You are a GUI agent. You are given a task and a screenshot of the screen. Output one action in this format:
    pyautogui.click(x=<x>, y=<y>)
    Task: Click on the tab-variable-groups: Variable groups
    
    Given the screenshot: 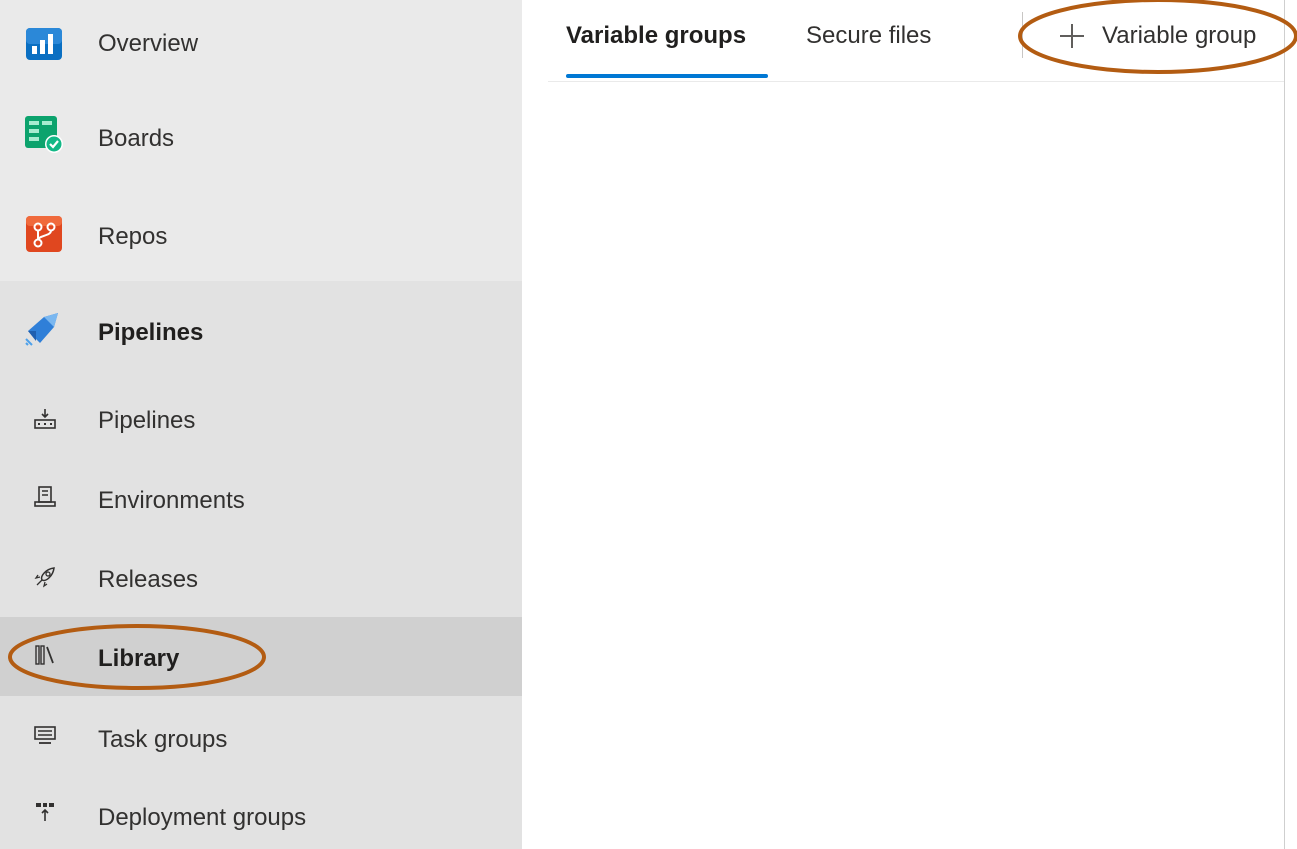 What is the action you would take?
    pyautogui.click(x=656, y=36)
    